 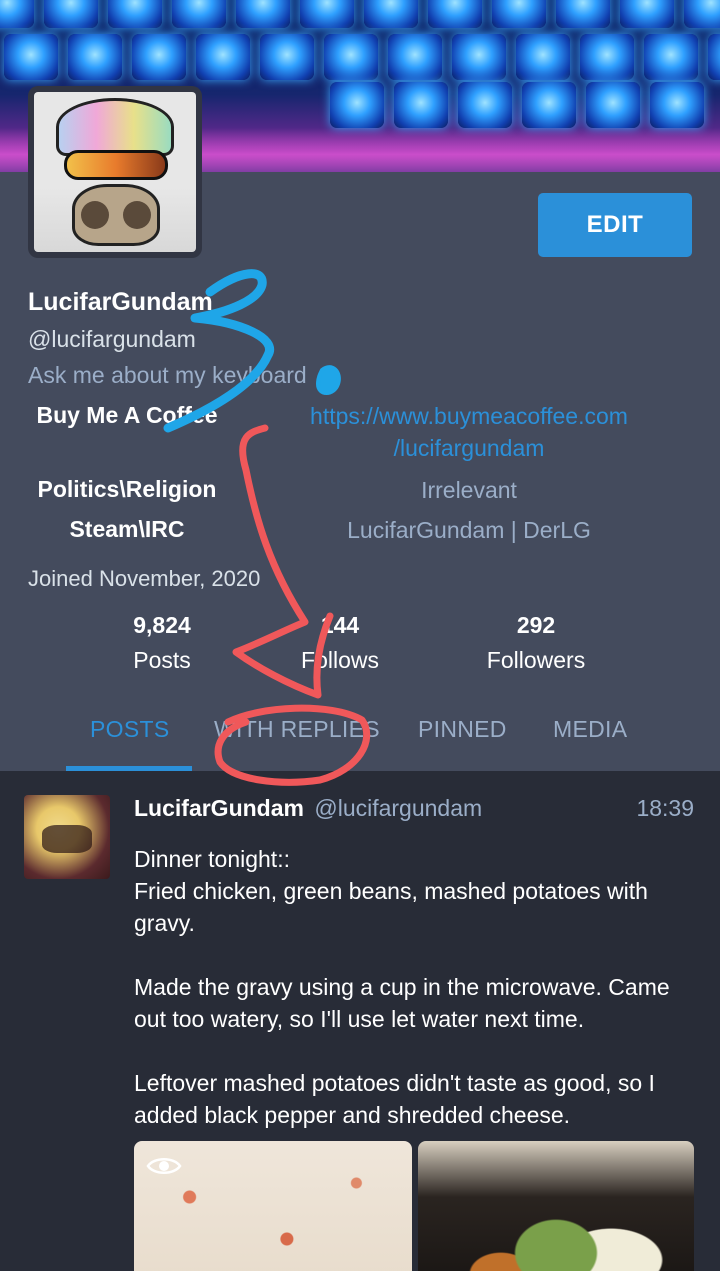 I want to click on status-timestamp: 18:39, so click(x=665, y=808).